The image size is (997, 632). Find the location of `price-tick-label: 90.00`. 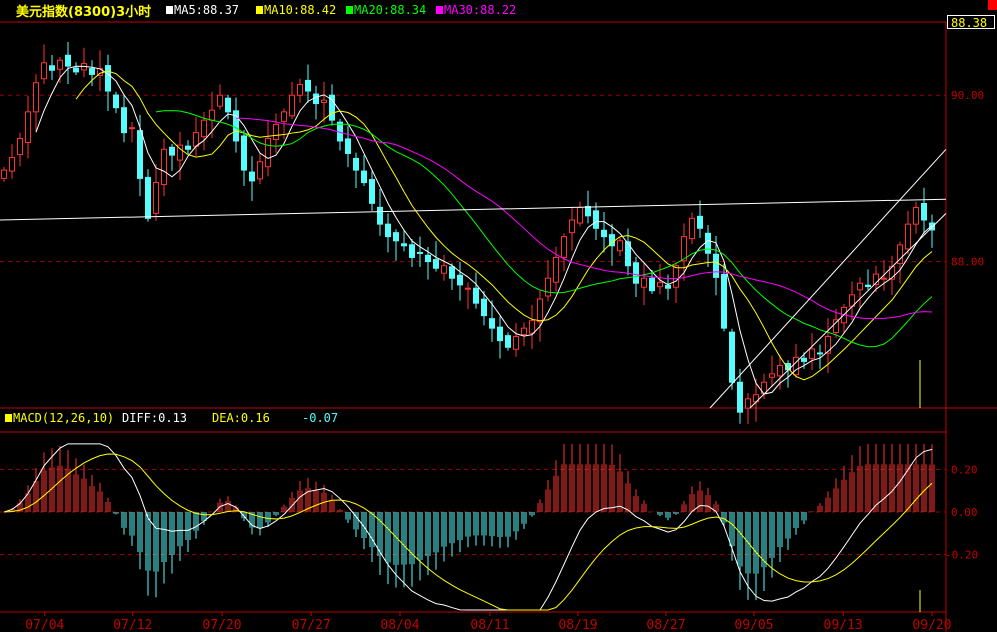

price-tick-label: 90.00 is located at coordinates (967, 95).